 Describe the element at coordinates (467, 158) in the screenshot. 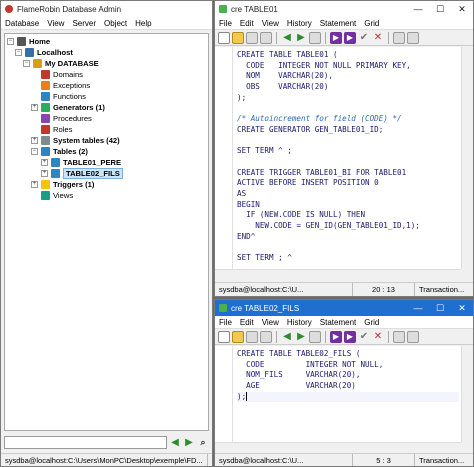

I see `editor1-vertical-scrollbar` at that location.